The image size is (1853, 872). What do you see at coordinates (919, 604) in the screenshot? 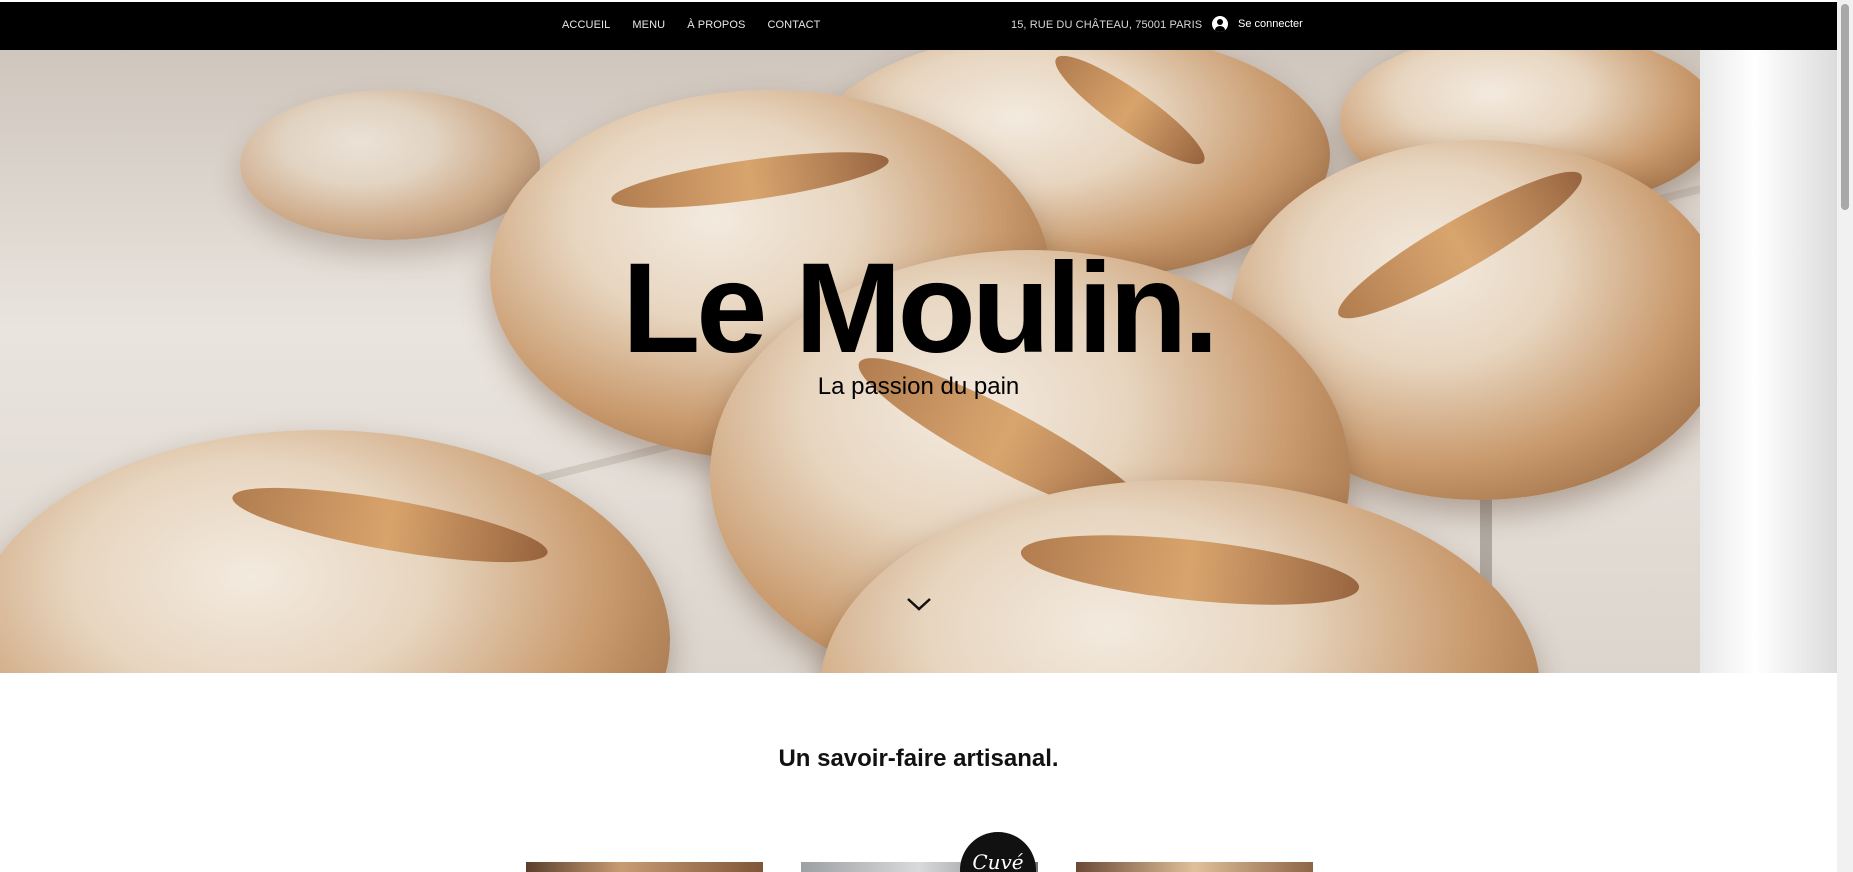
I see `chevron-down-icon` at bounding box center [919, 604].